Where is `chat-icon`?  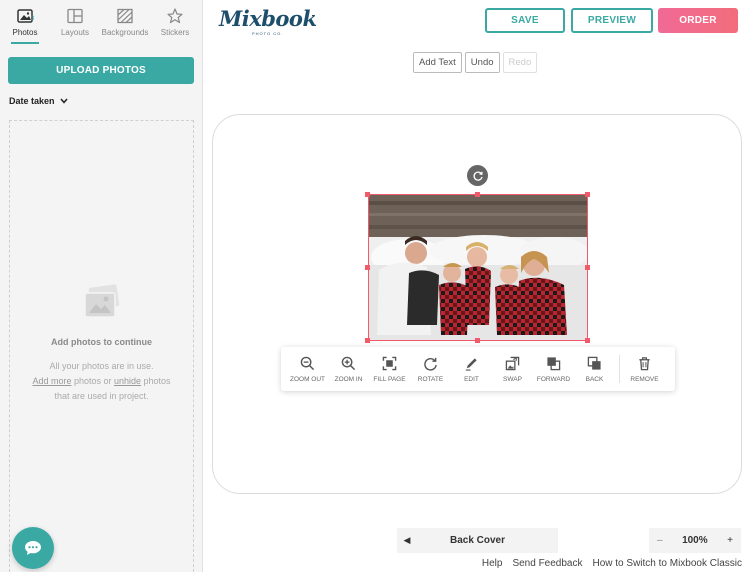
chat-icon is located at coordinates (33, 548).